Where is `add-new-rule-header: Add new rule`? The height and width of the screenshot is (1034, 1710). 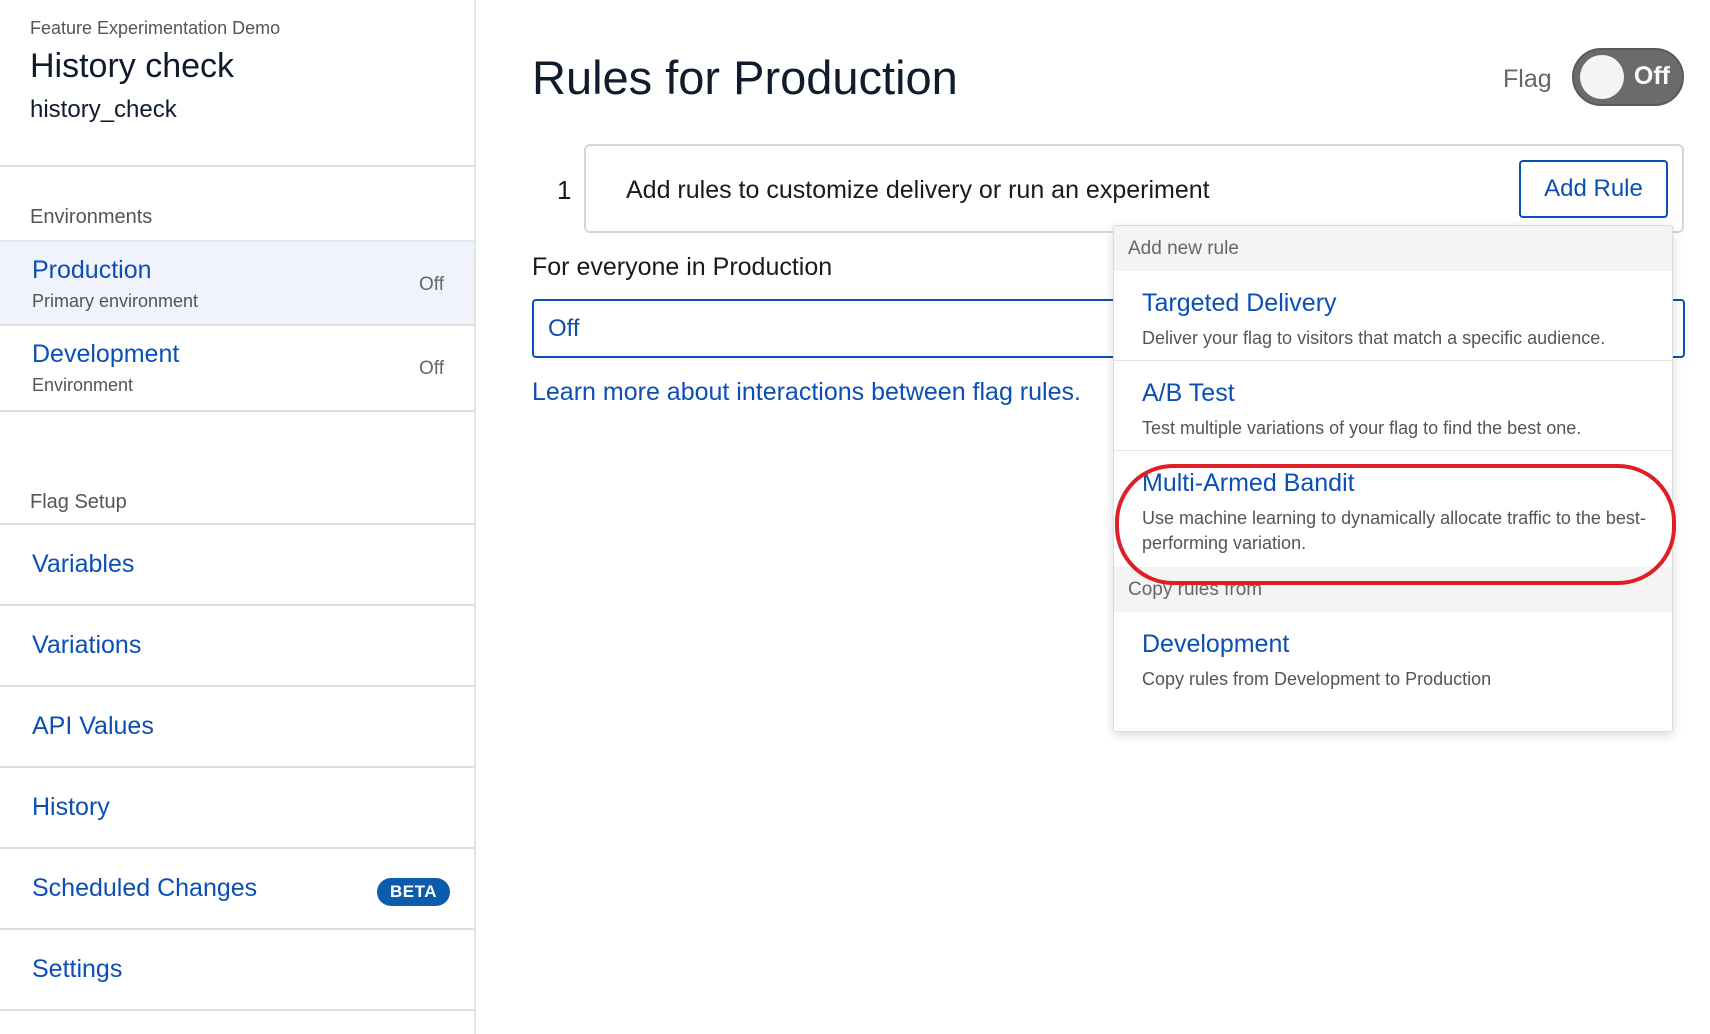 add-new-rule-header: Add new rule is located at coordinates (1393, 248).